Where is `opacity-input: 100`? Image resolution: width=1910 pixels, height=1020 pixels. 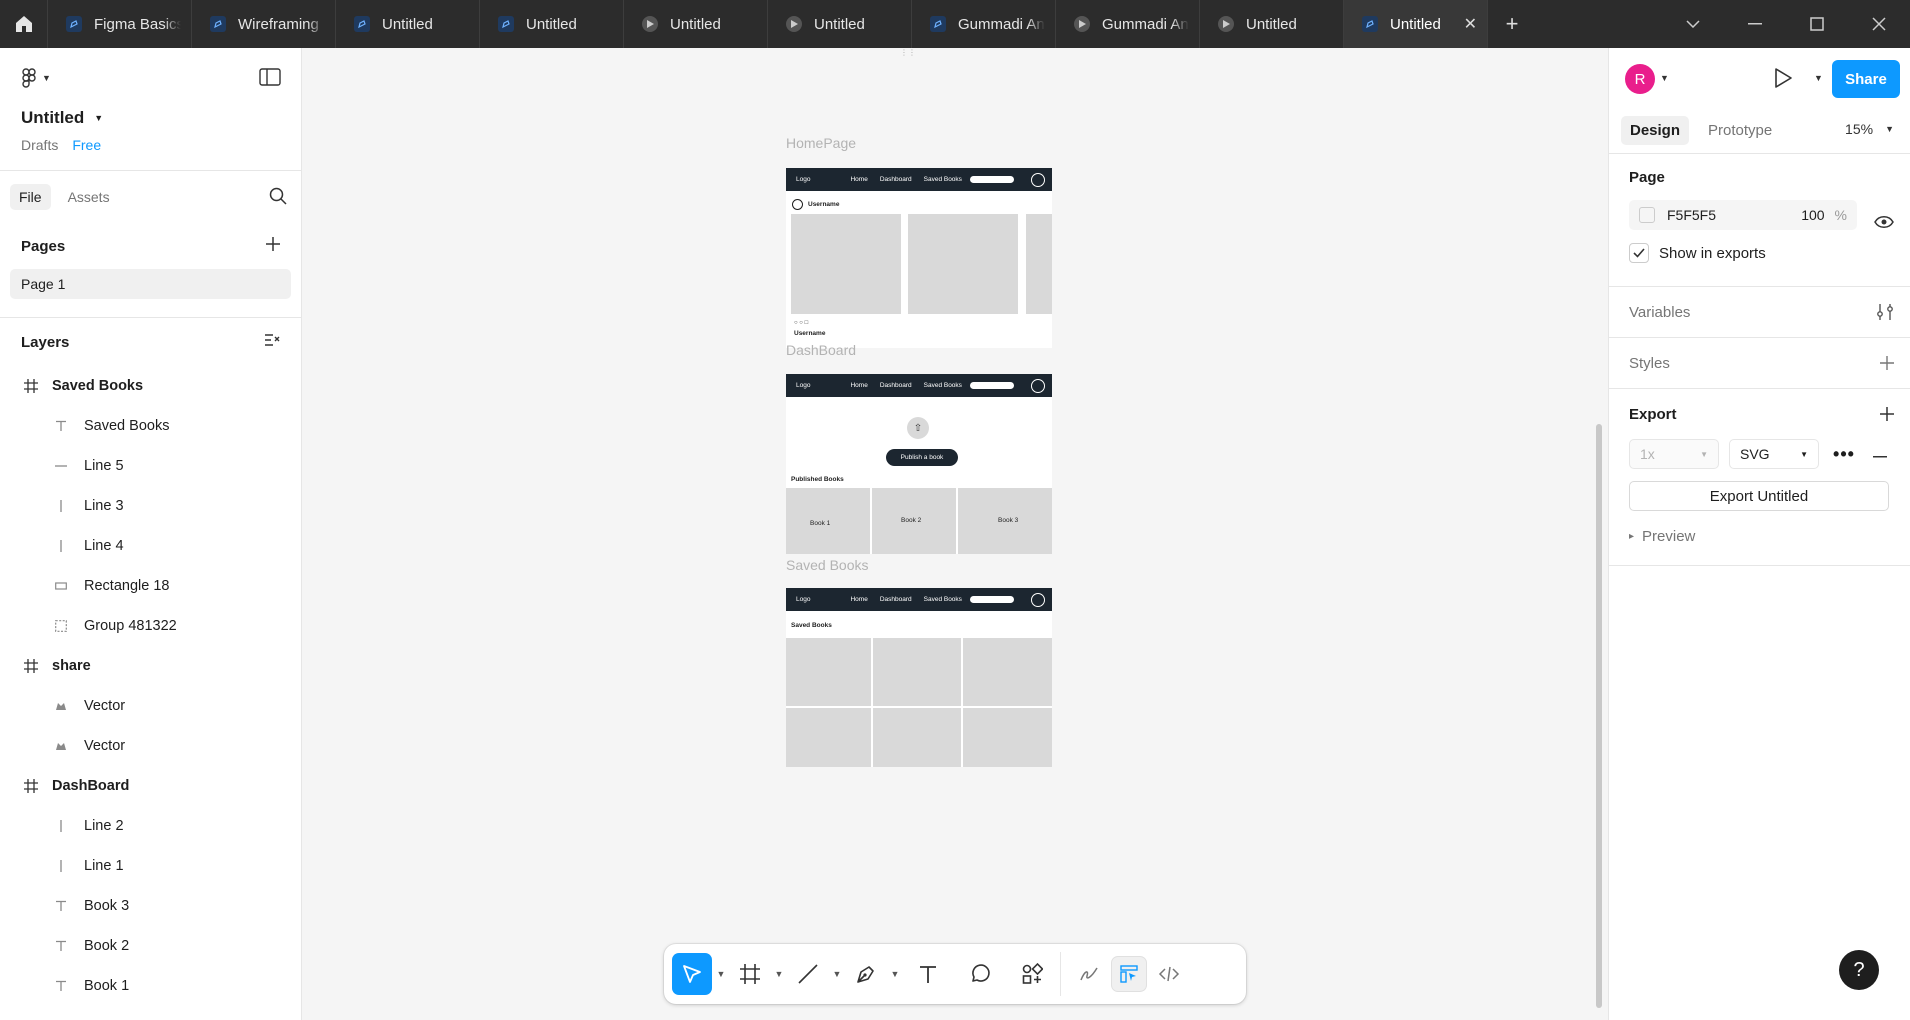
opacity-input: 100 is located at coordinates (1812, 215).